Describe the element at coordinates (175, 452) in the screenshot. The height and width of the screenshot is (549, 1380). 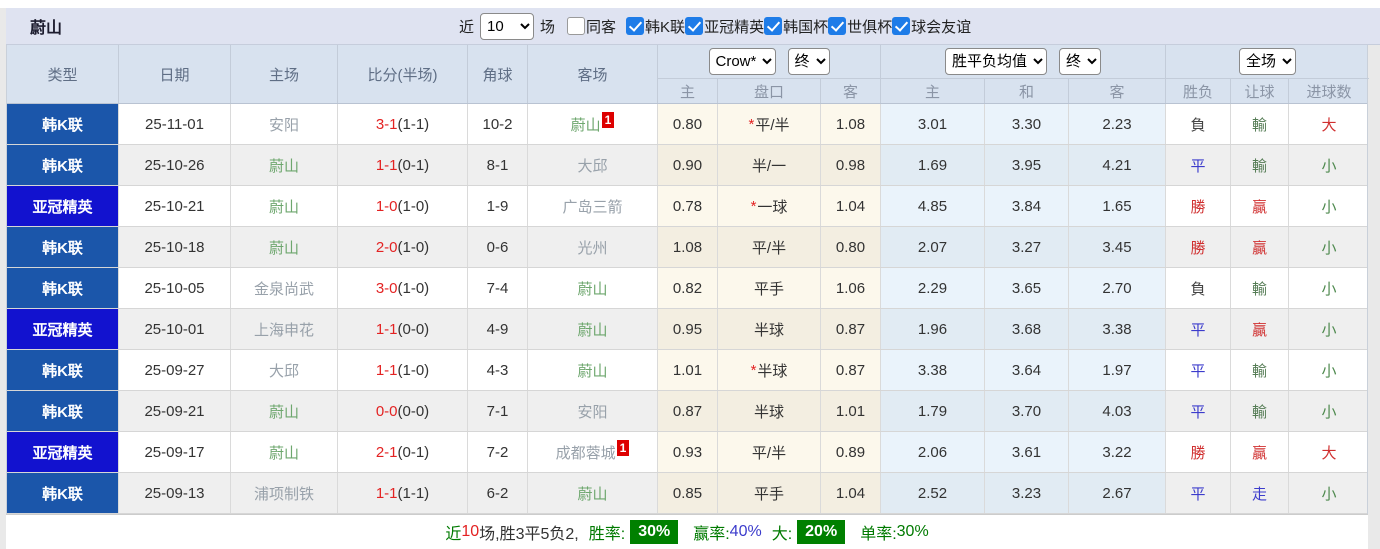
I see `date-cell: 25-09-17` at that location.